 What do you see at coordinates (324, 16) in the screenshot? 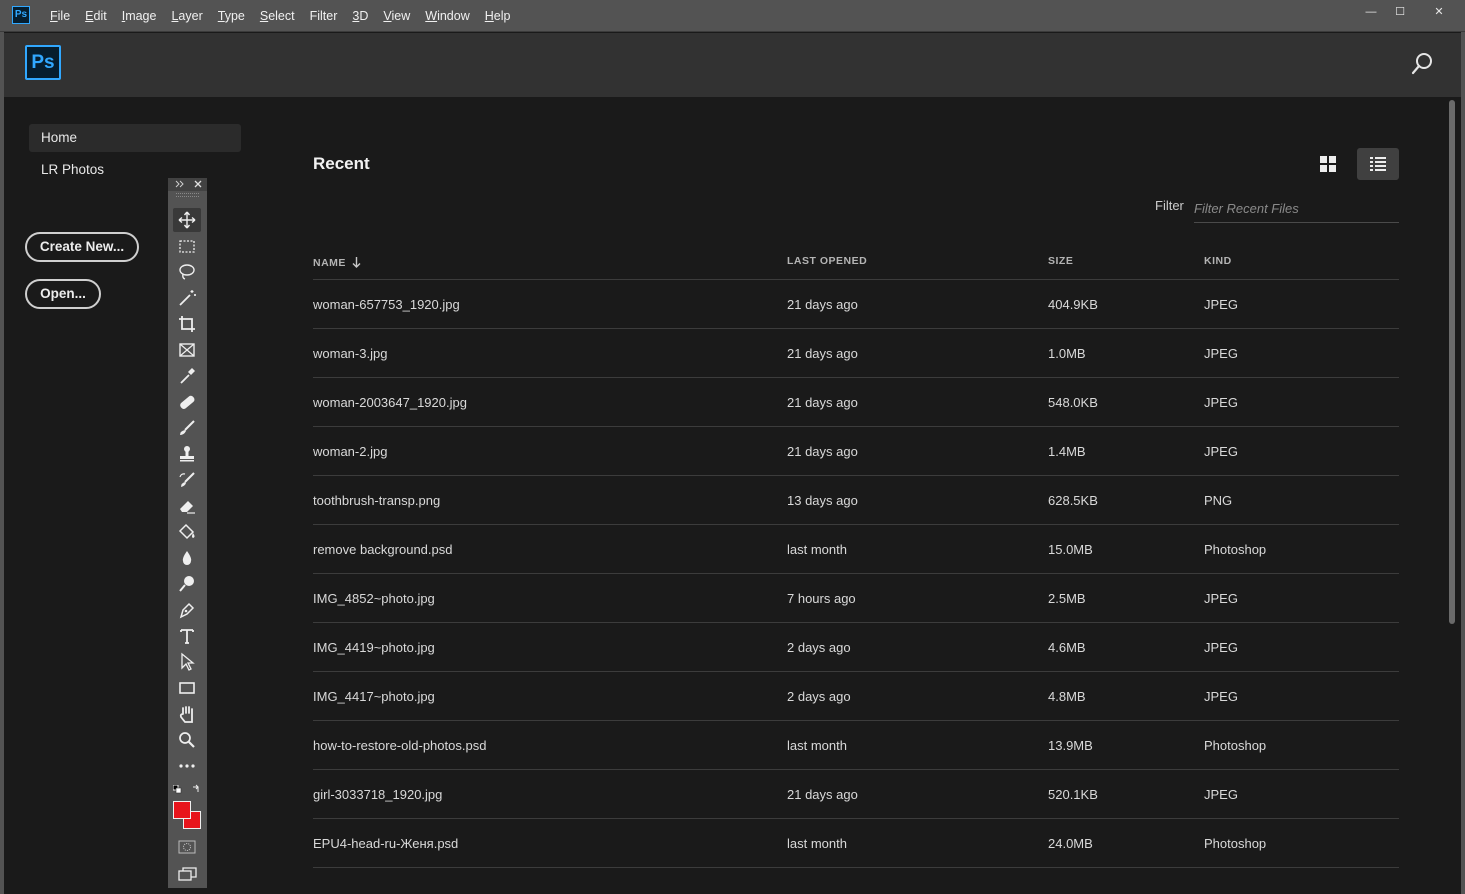
I see `menu-filter: Filter` at bounding box center [324, 16].